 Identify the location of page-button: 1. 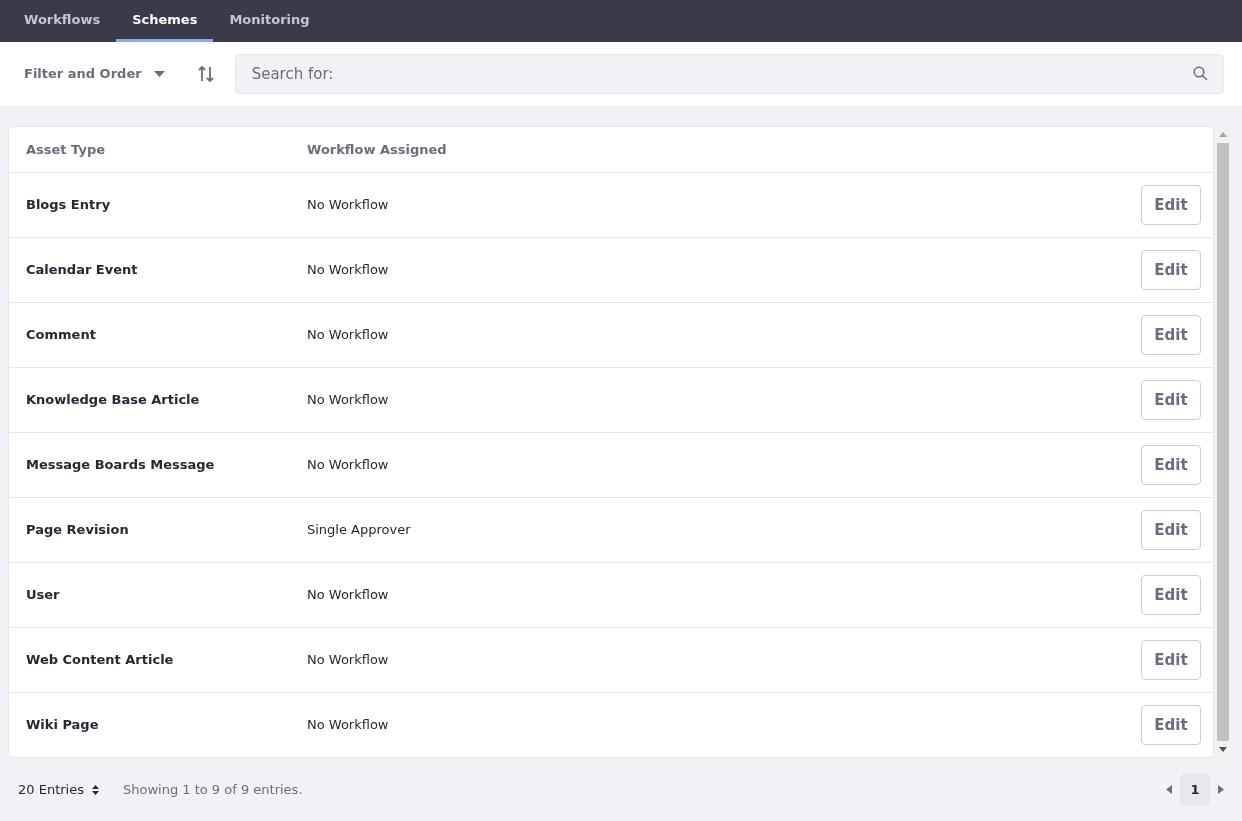
(1195, 789).